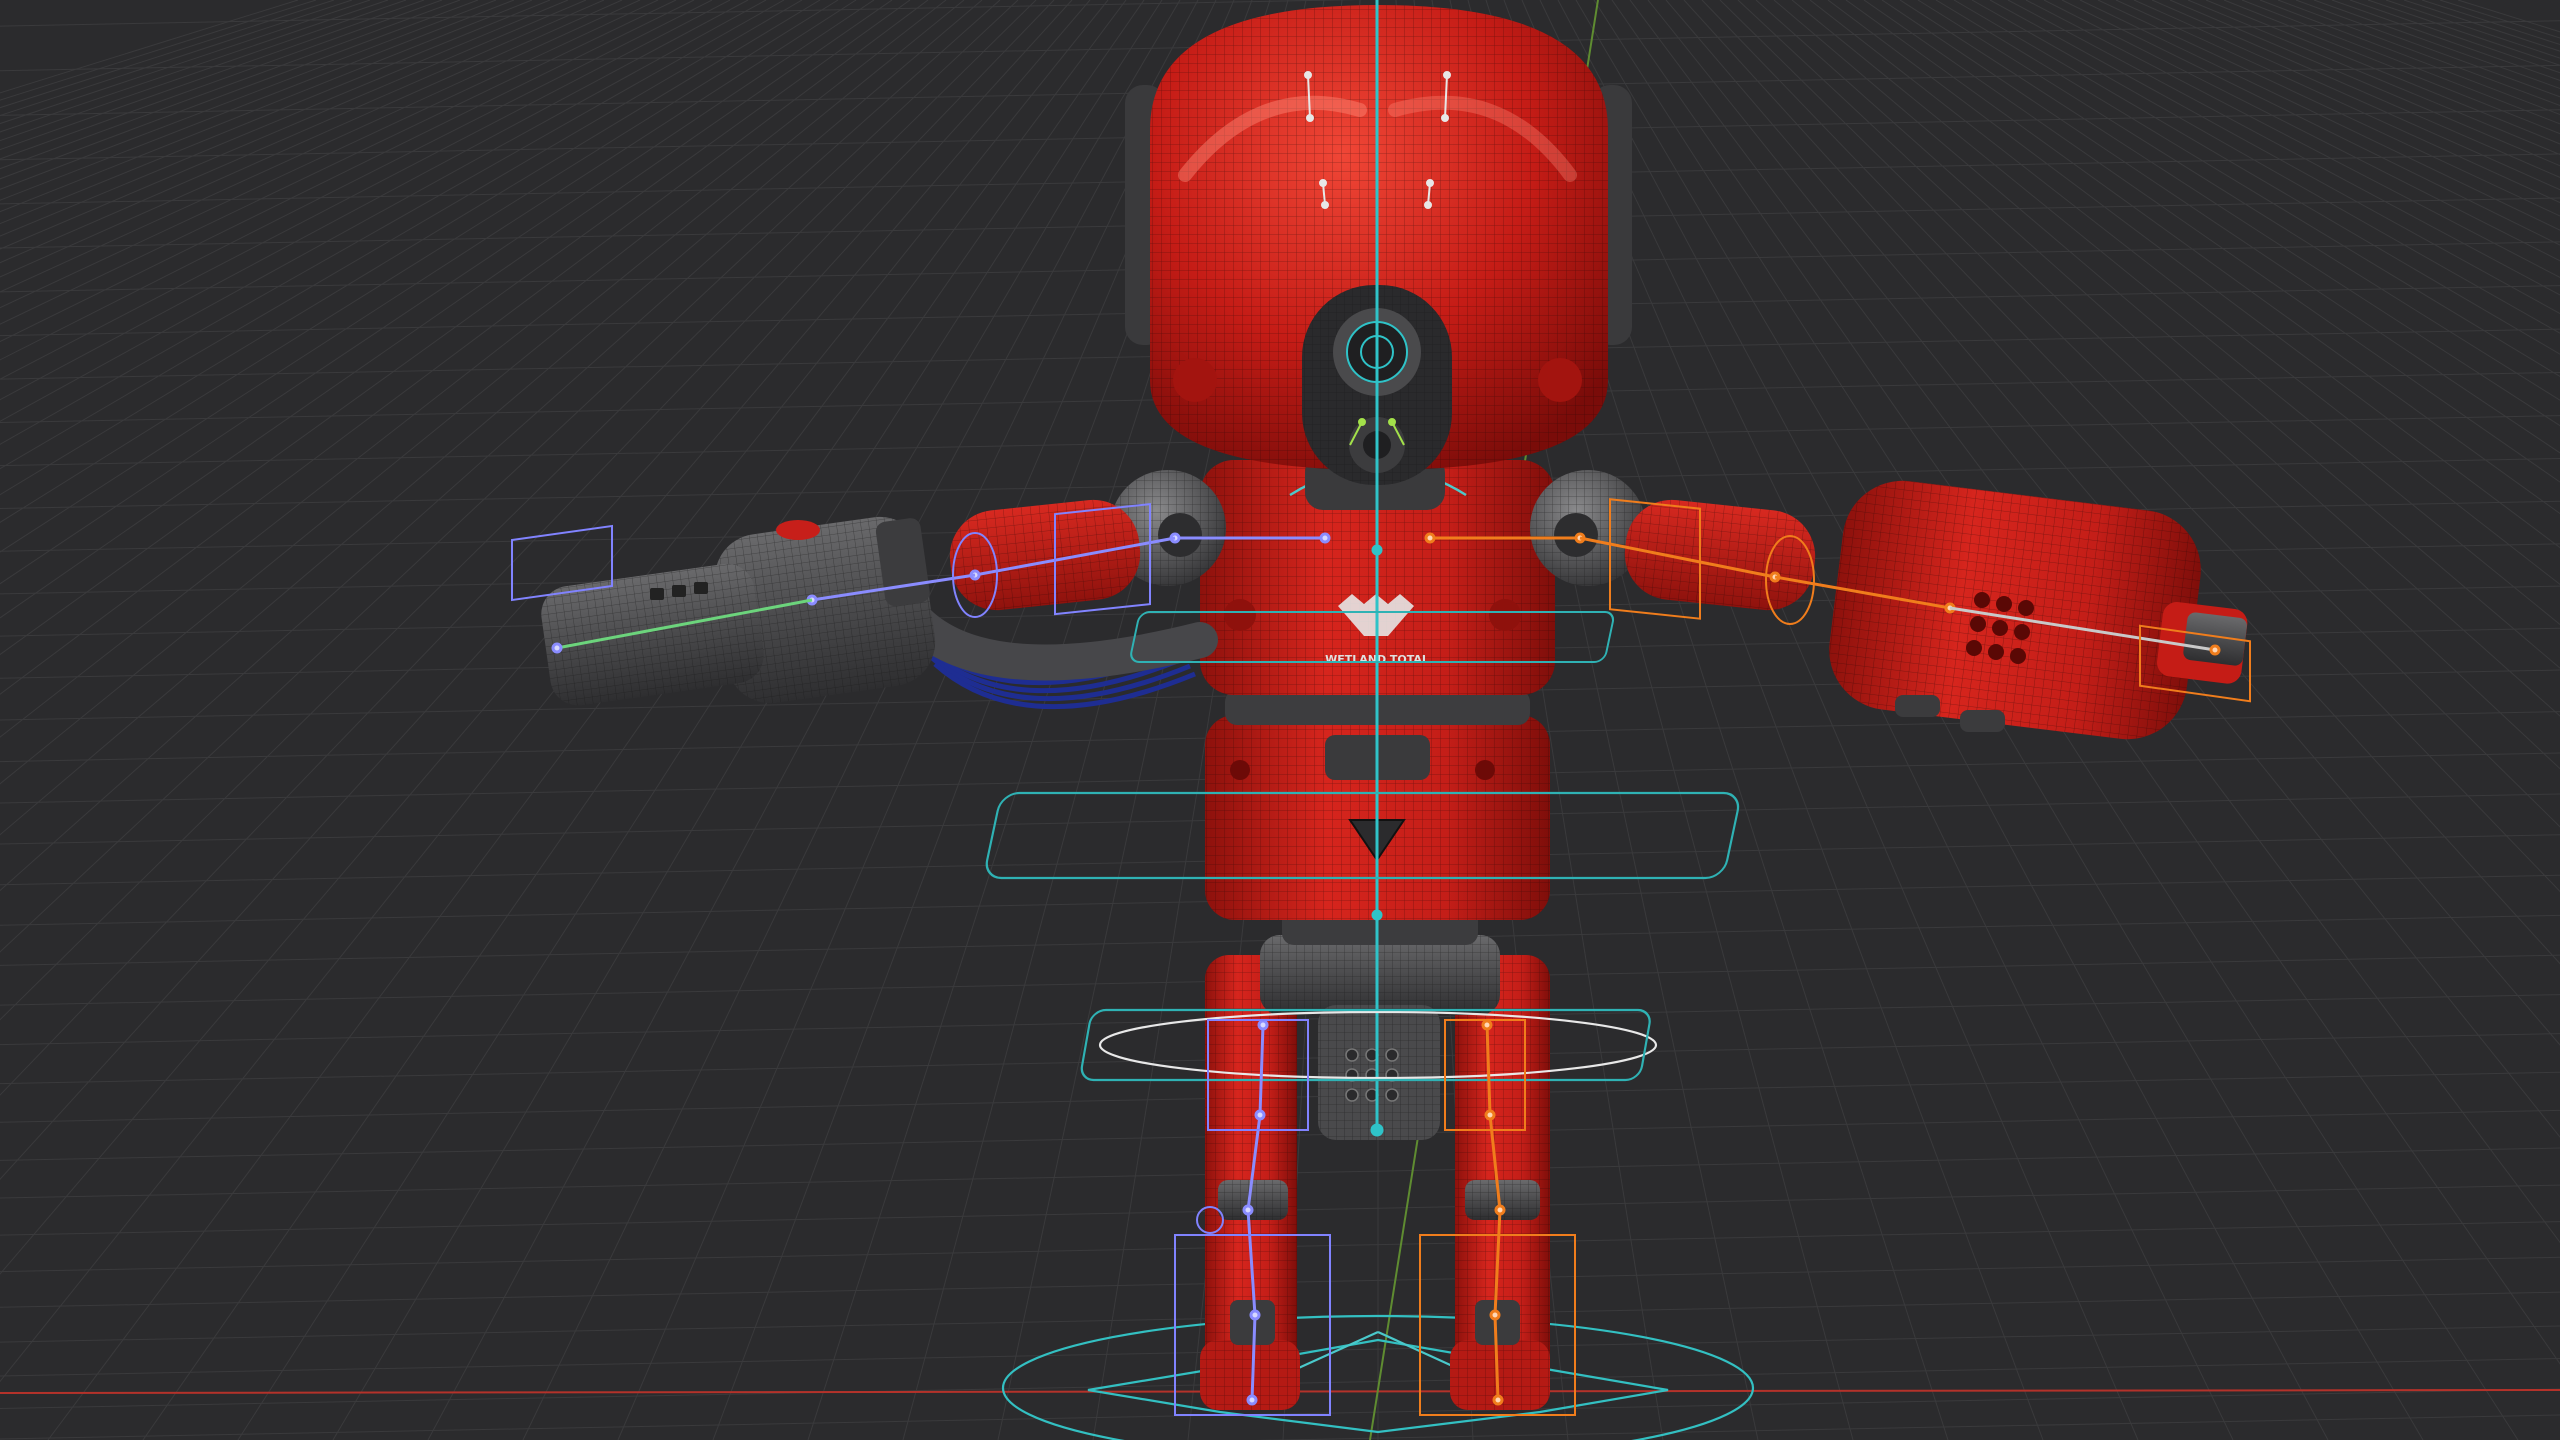 The width and height of the screenshot is (2560, 1440). Describe the element at coordinates (1500, 1182) in the screenshot. I see `right-leg` at that location.